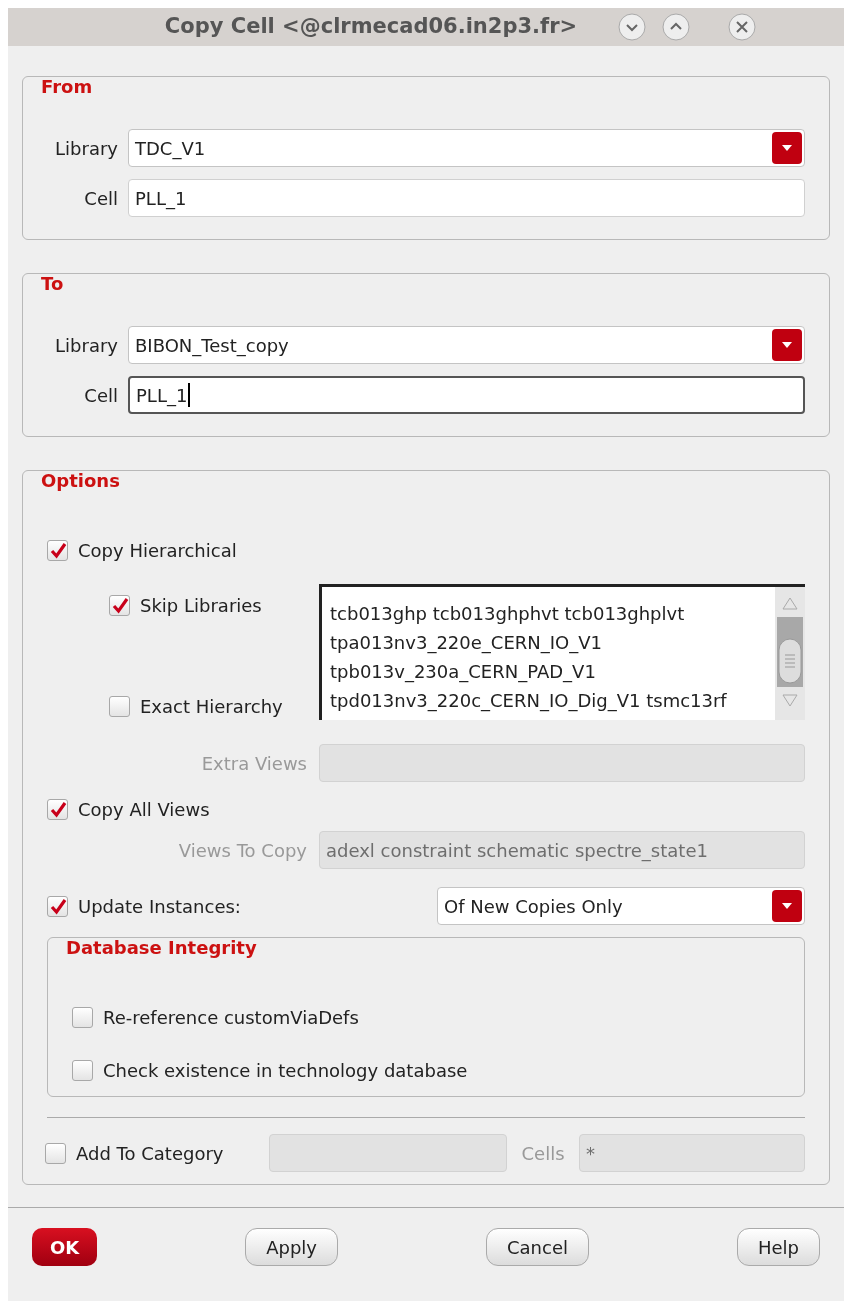 The image size is (844, 1301). Describe the element at coordinates (552, 642) in the screenshot. I see `list-item: tpa013nv3_220e_CERN_IO_V1` at that location.